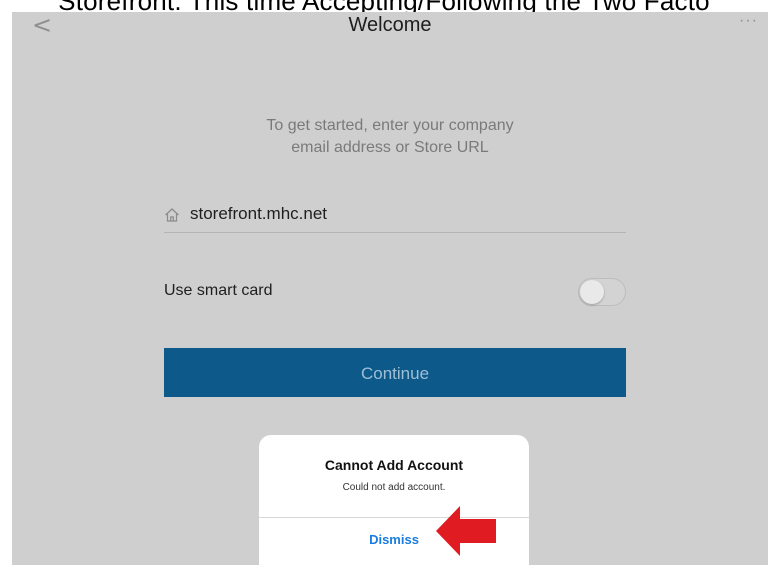 The height and width of the screenshot is (565, 768). What do you see at coordinates (748, 21) in the screenshot?
I see `more-options-button: ···` at bounding box center [748, 21].